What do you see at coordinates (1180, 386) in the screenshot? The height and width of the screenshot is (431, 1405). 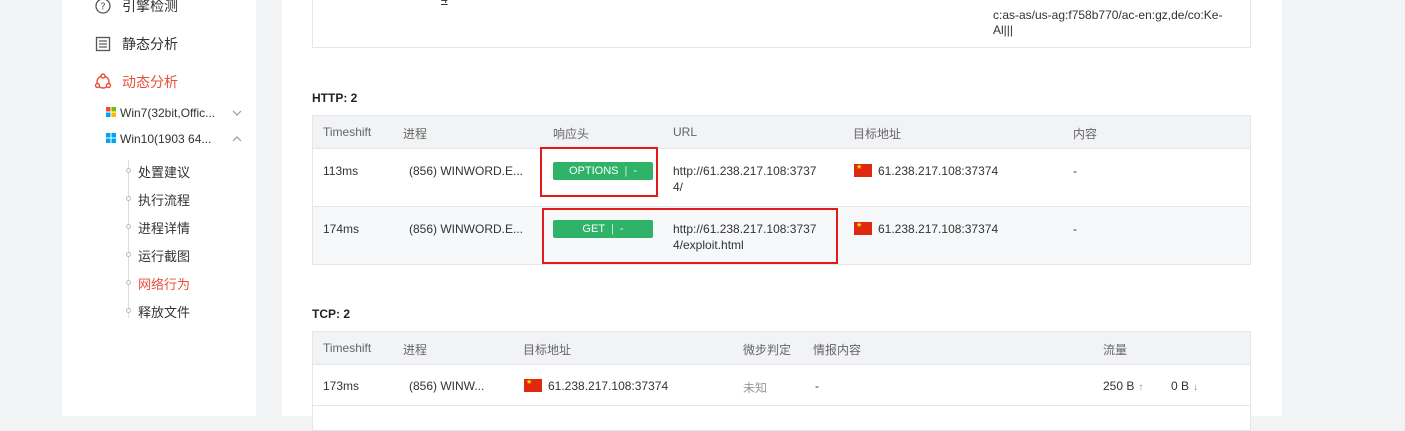 I see `download-value: 0 B` at bounding box center [1180, 386].